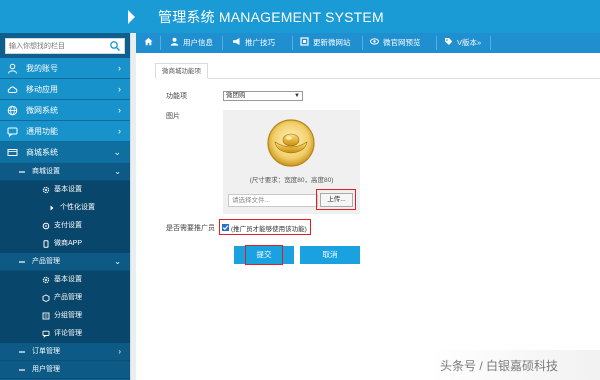 The height and width of the screenshot is (380, 600). What do you see at coordinates (77, 207) in the screenshot?
I see `sidebar-item-label: 个性化设置` at bounding box center [77, 207].